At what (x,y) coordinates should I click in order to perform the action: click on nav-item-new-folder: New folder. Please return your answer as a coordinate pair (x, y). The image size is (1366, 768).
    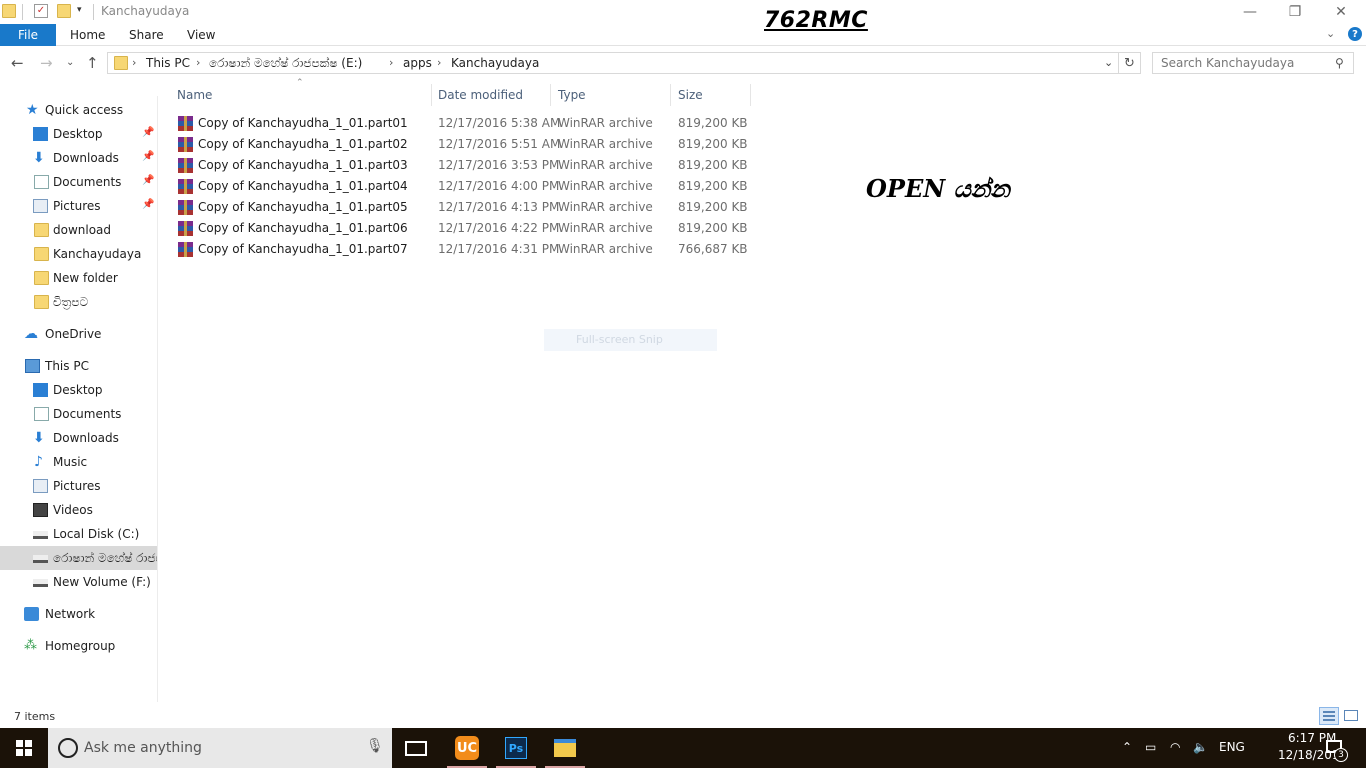
    Looking at the image, I should click on (78, 278).